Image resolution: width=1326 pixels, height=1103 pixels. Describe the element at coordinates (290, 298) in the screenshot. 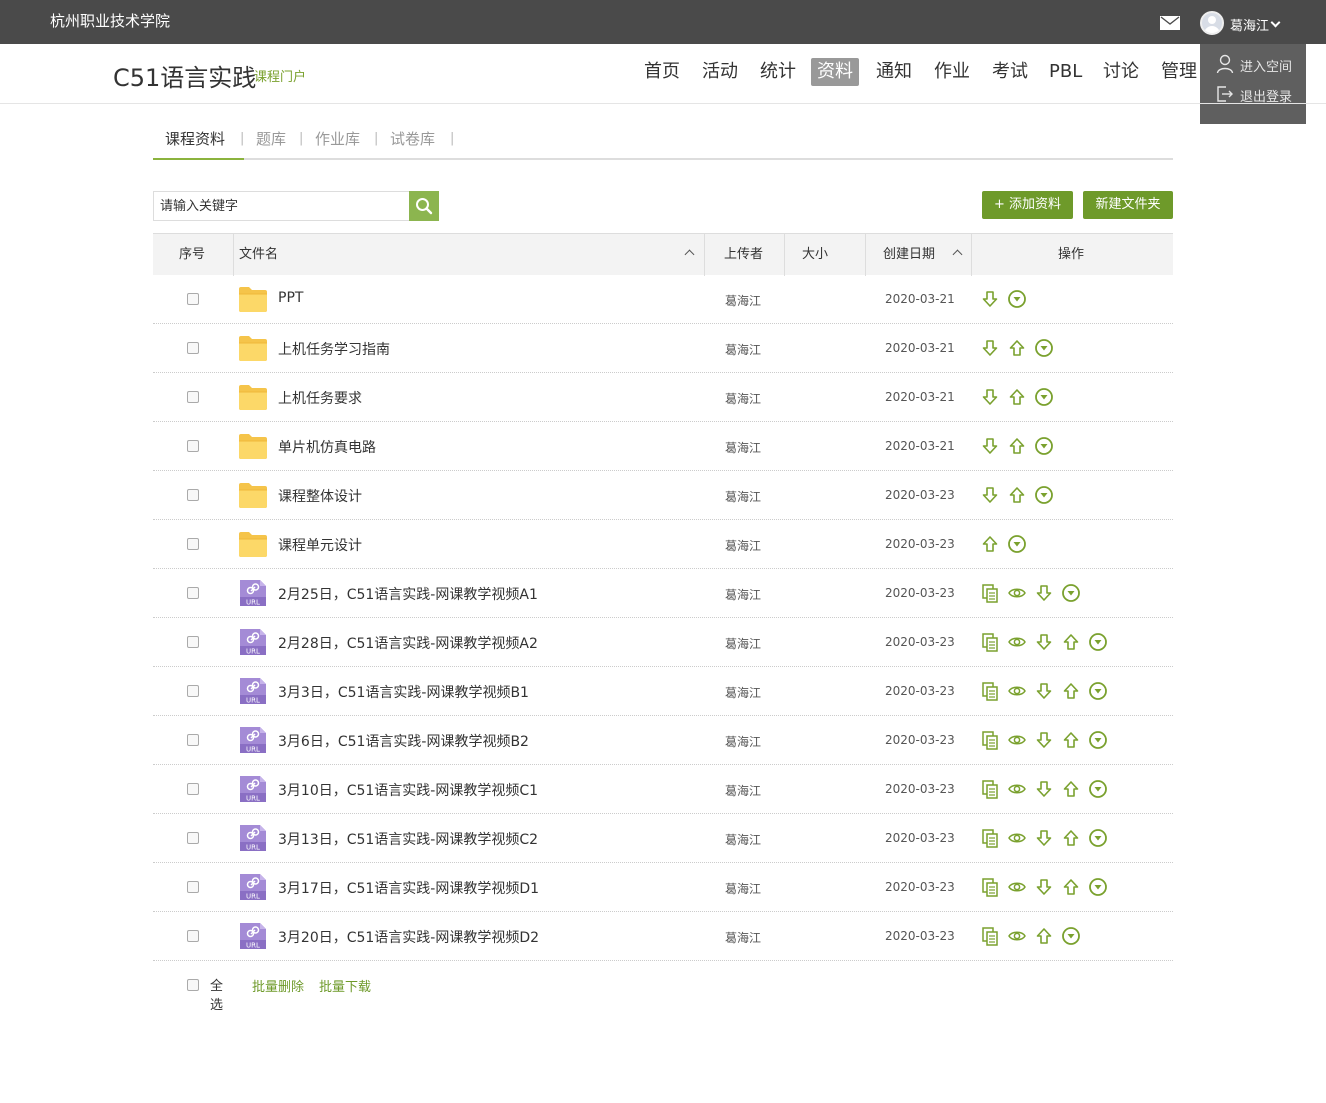

I see `file-name: PPT` at that location.